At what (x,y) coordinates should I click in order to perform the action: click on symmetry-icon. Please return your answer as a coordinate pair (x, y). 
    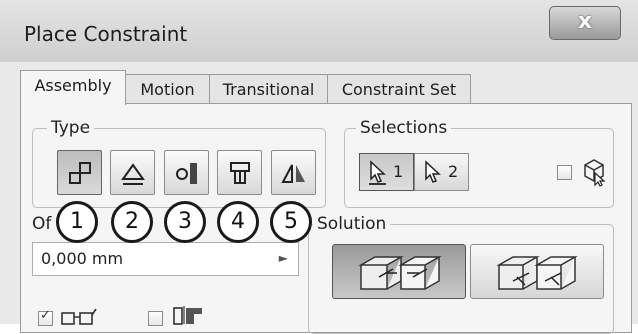
    Looking at the image, I should click on (293, 173).